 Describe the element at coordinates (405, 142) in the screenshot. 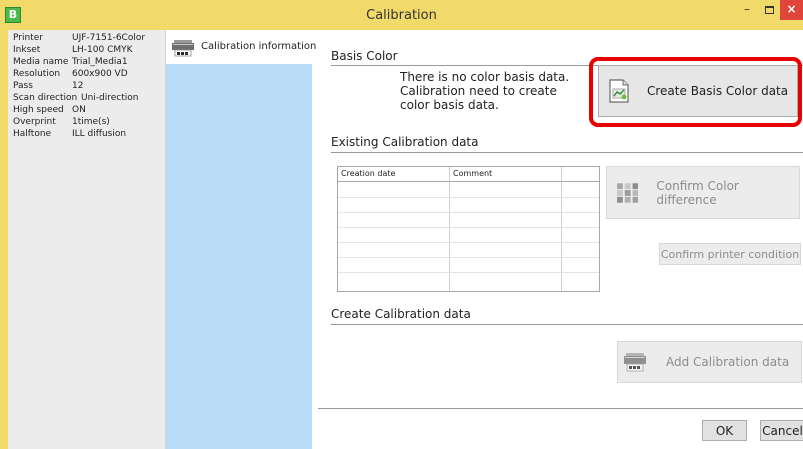

I see `existing-calibration-section-title: Existing Calibration data` at that location.